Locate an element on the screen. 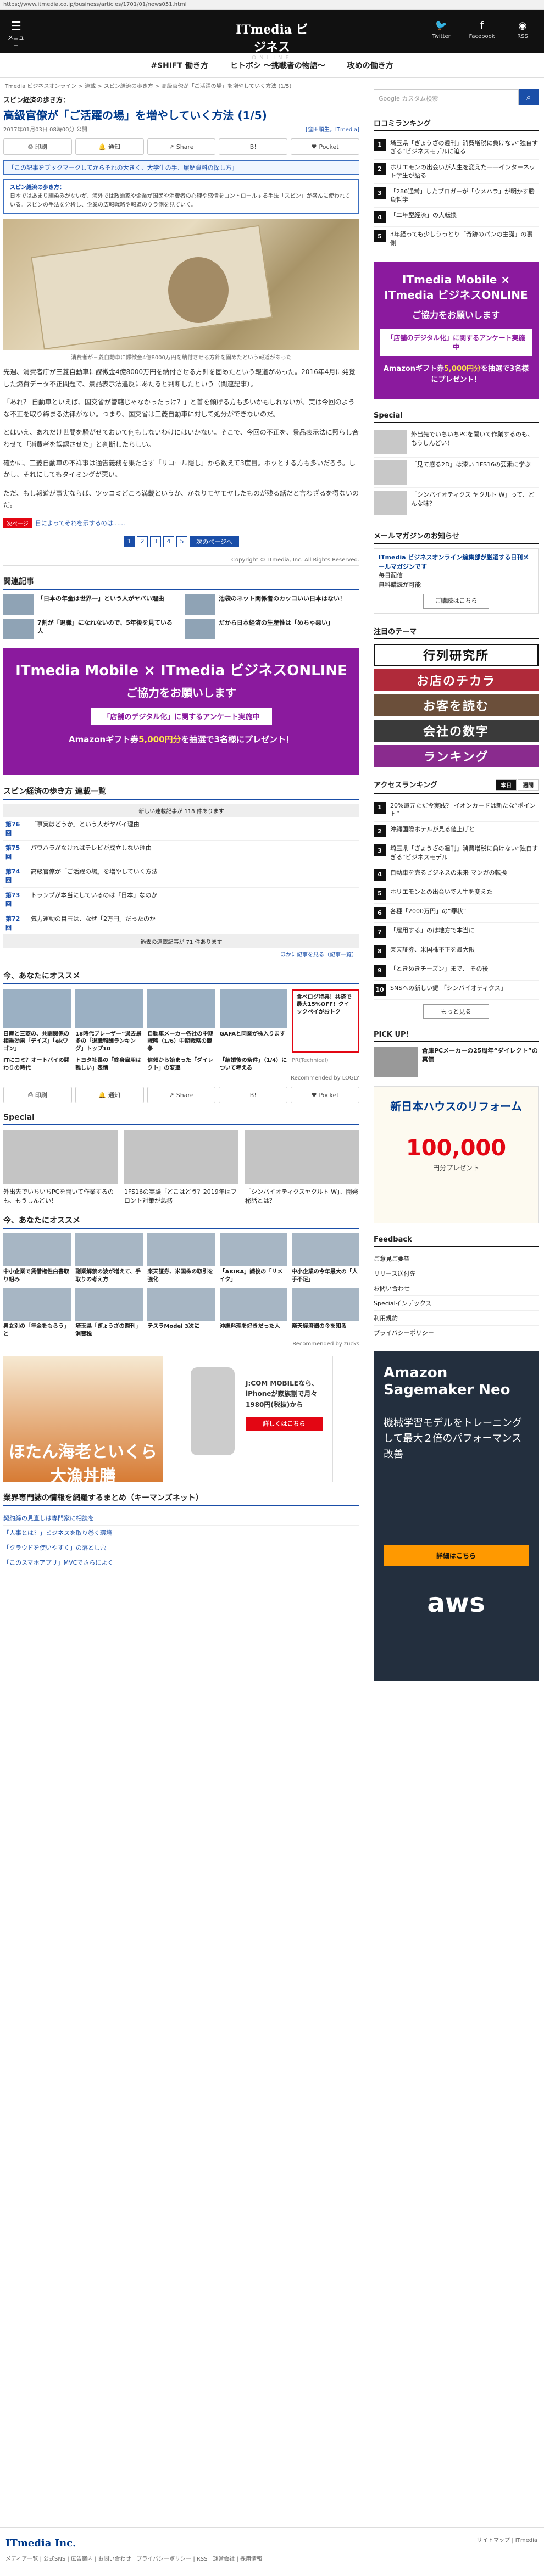  access-item: 3 埼玉県「ぎょうざの週刊」消費増税に負けない“独自すぎる”ビジネスモデル is located at coordinates (456, 853).